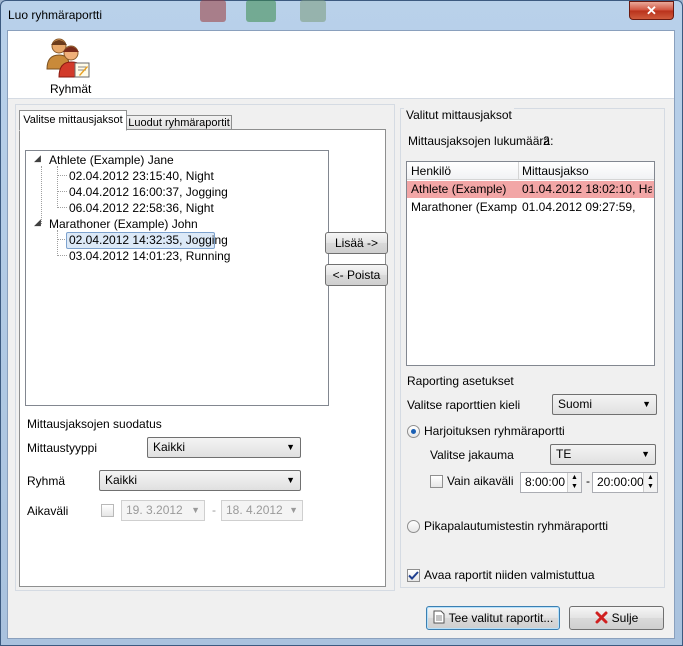 The height and width of the screenshot is (646, 683). What do you see at coordinates (587, 189) in the screenshot?
I see `grid-cell-period: 01.04.2012 18:02:10, Hard` at bounding box center [587, 189].